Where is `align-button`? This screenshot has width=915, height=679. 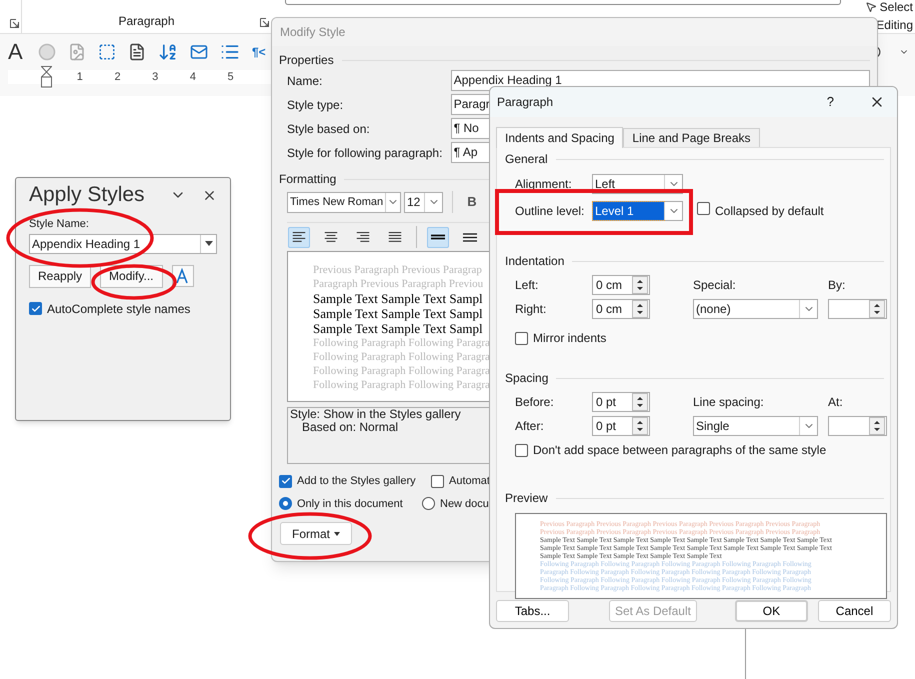
align-button is located at coordinates (299, 237).